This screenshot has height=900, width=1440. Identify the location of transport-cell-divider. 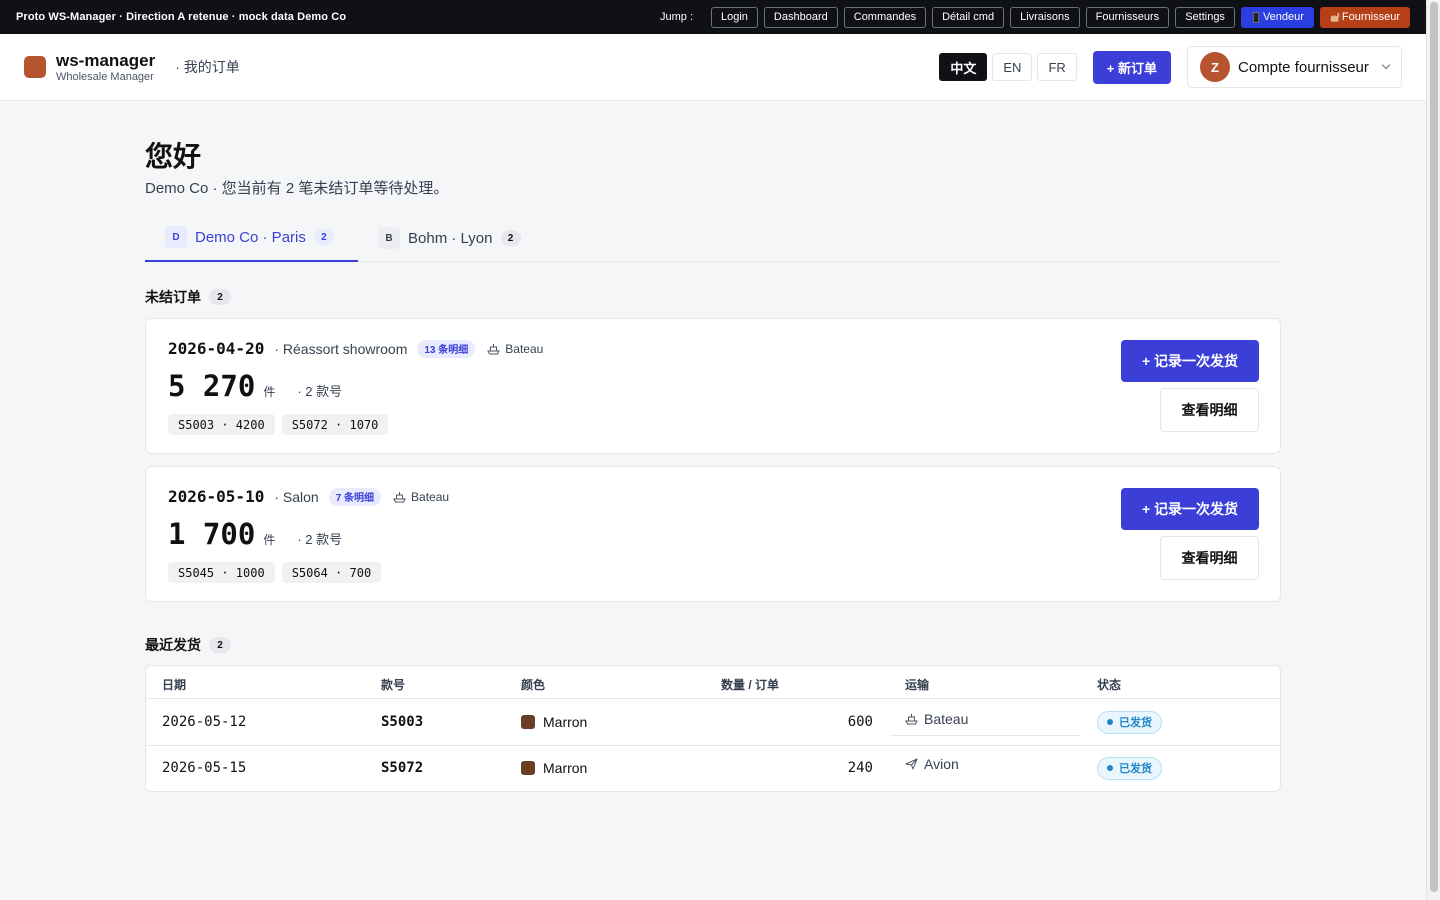
(985, 735).